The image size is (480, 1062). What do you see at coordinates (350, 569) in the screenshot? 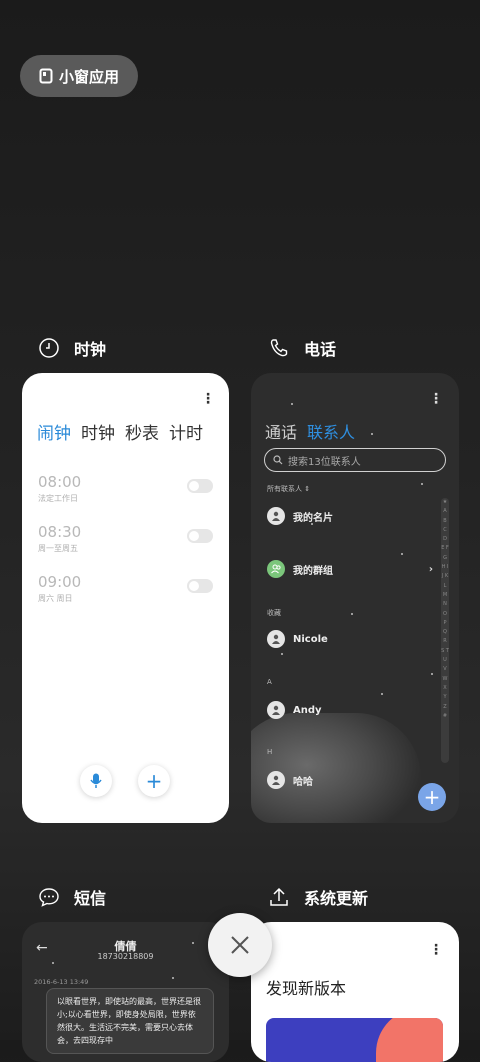
I see `my-group-item: 我的群组 ›` at bounding box center [350, 569].